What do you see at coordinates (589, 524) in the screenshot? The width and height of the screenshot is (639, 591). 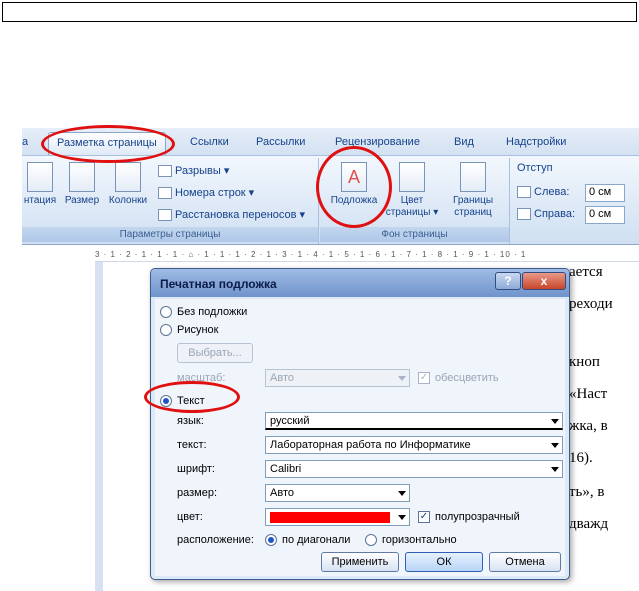 I see `doc-line: дважд` at bounding box center [589, 524].